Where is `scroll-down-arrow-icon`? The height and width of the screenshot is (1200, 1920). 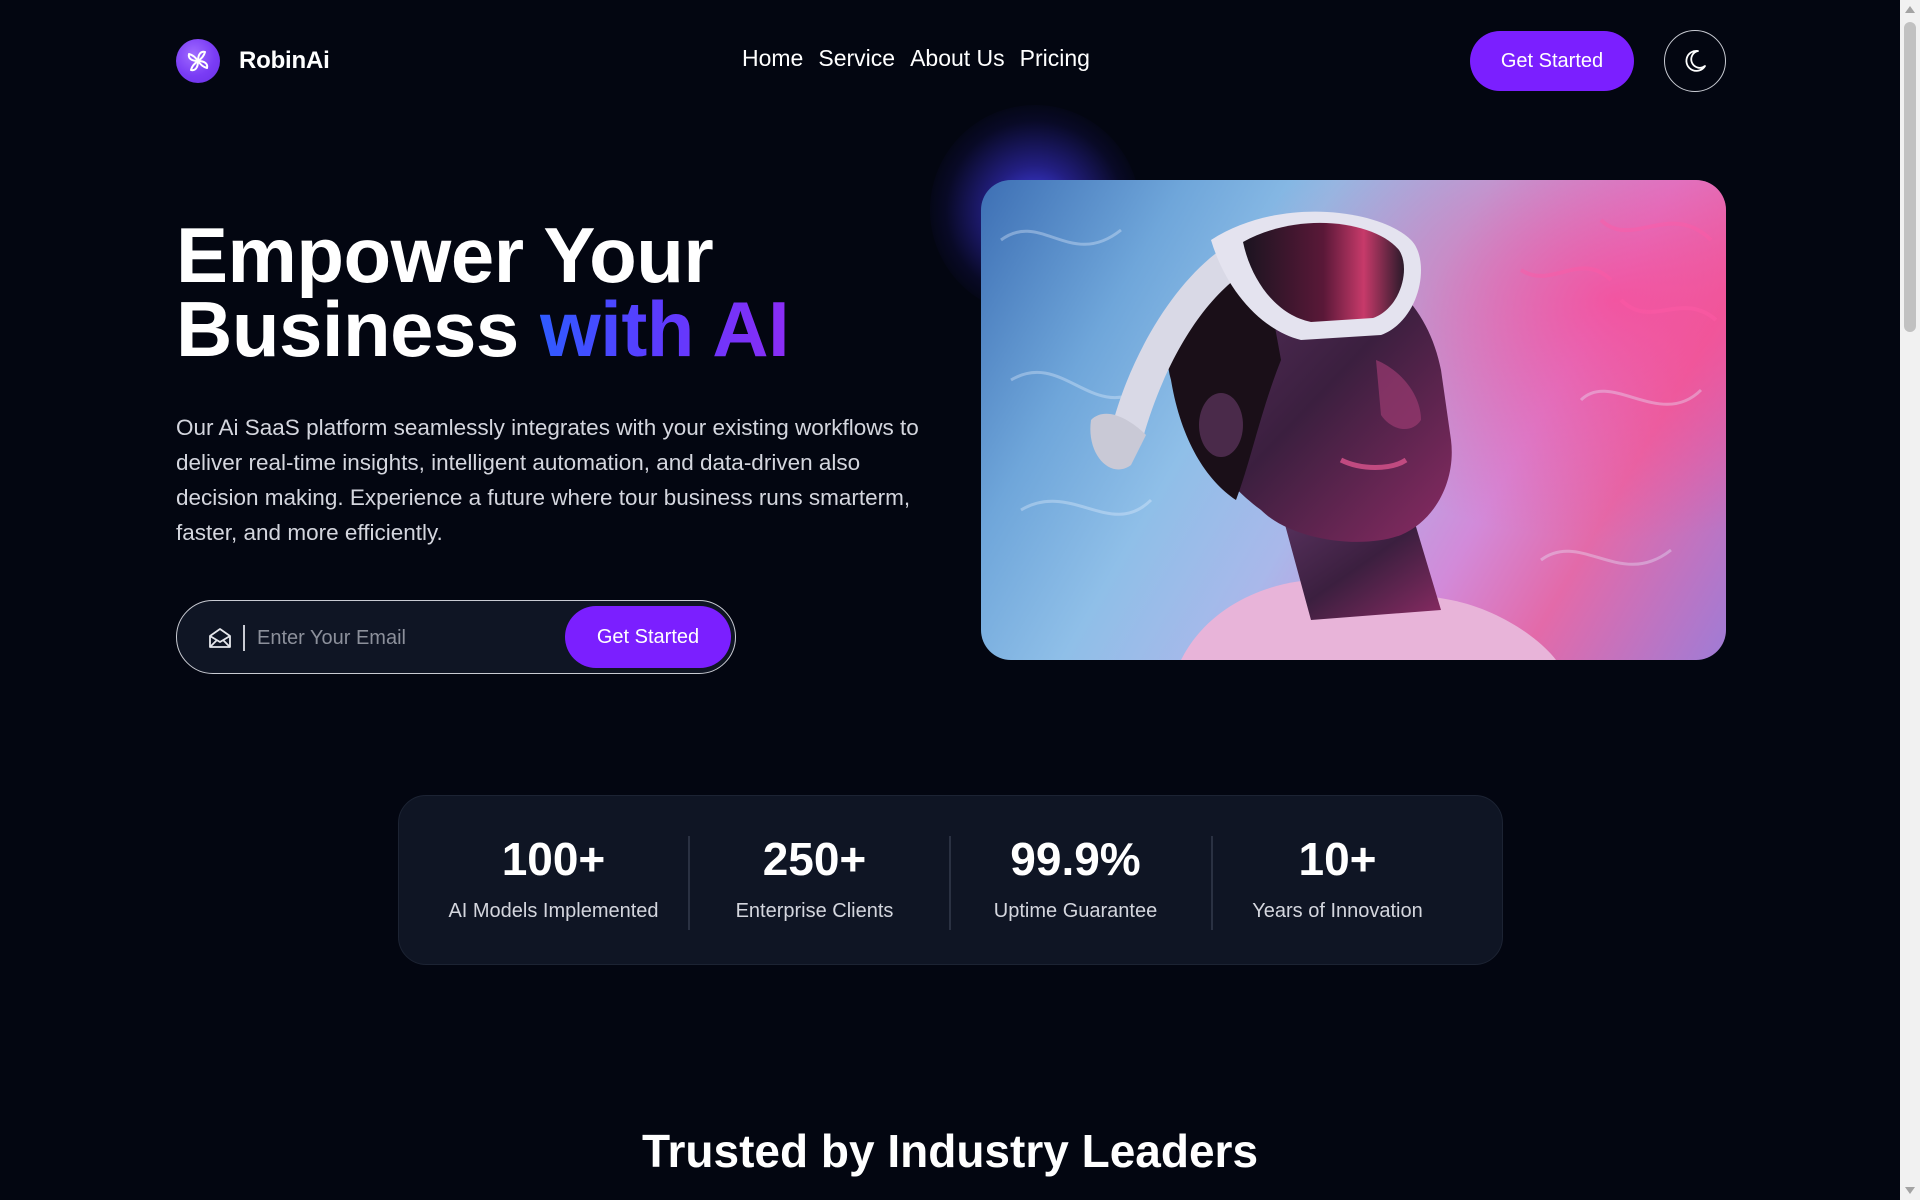 scroll-down-arrow-icon is located at coordinates (1910, 1190).